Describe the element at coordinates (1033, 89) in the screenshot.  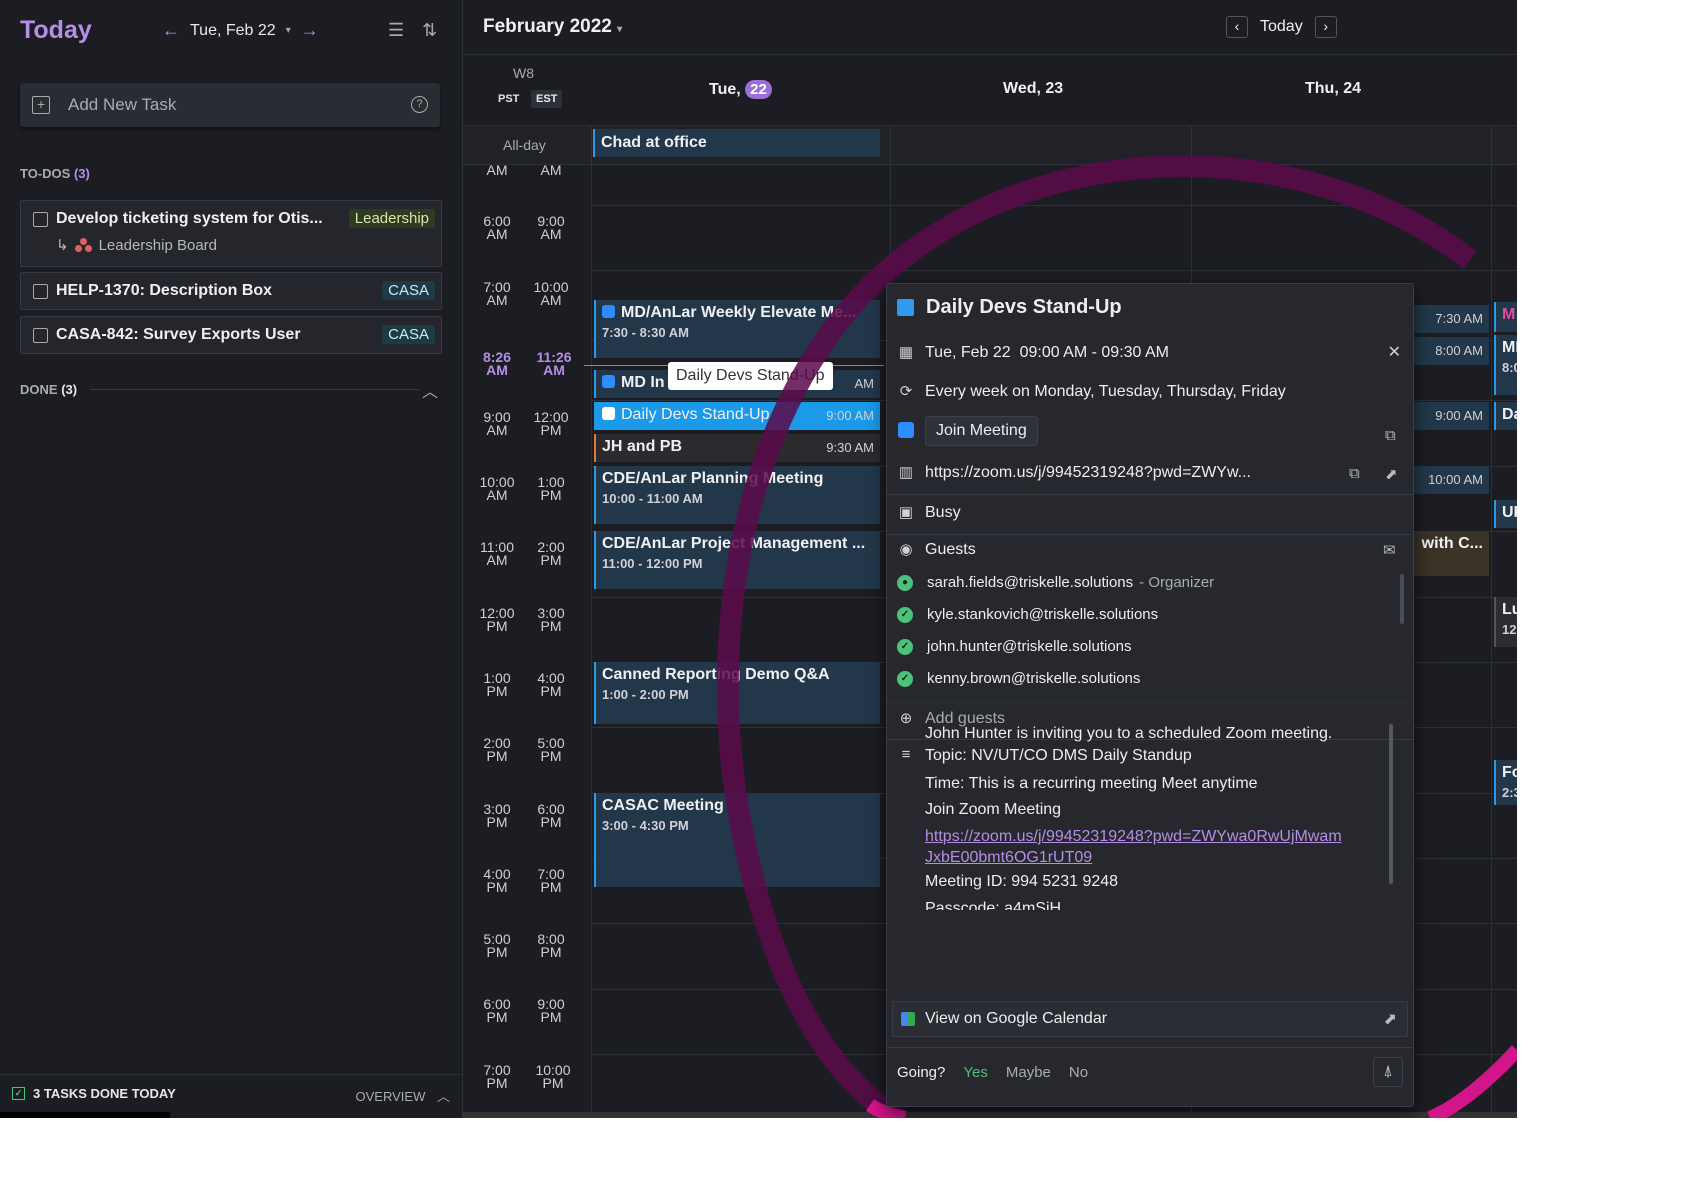
I see `day-header-wed: Wed, 23` at that location.